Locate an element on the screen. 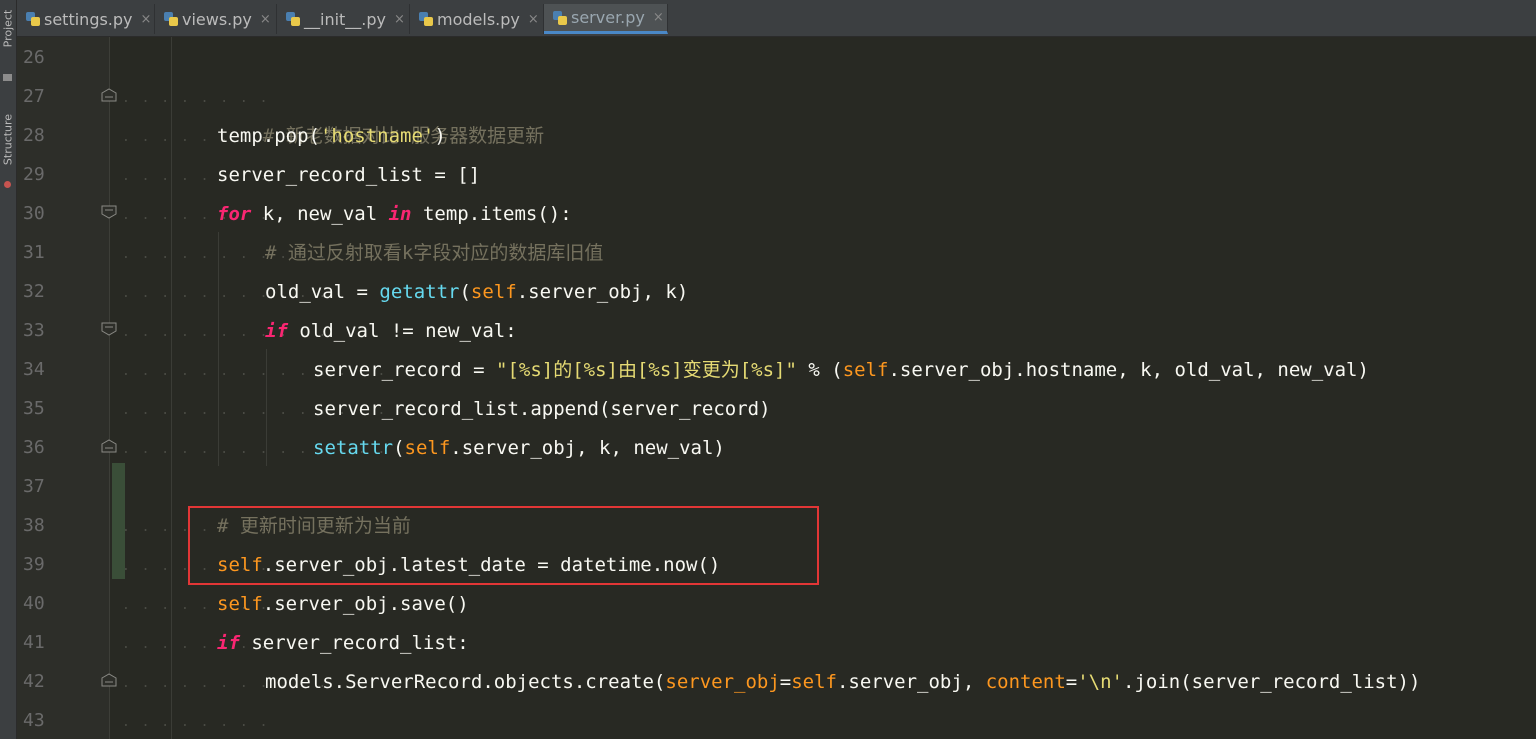  code-line-36: setattr(self.server_obj, k, new_val) is located at coordinates (519, 448).